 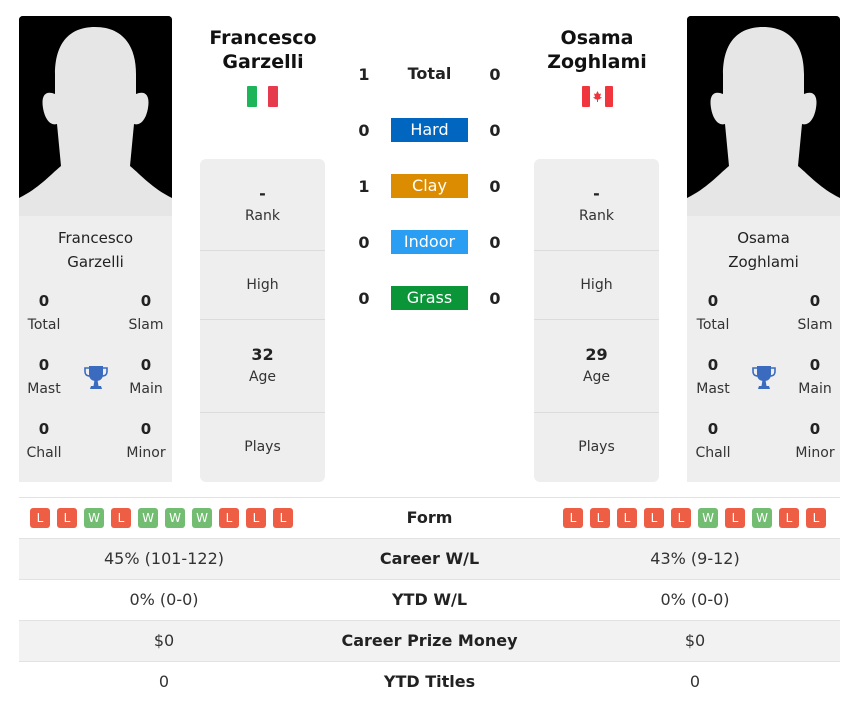 What do you see at coordinates (262, 96) in the screenshot?
I see `italy-flag-icon` at bounding box center [262, 96].